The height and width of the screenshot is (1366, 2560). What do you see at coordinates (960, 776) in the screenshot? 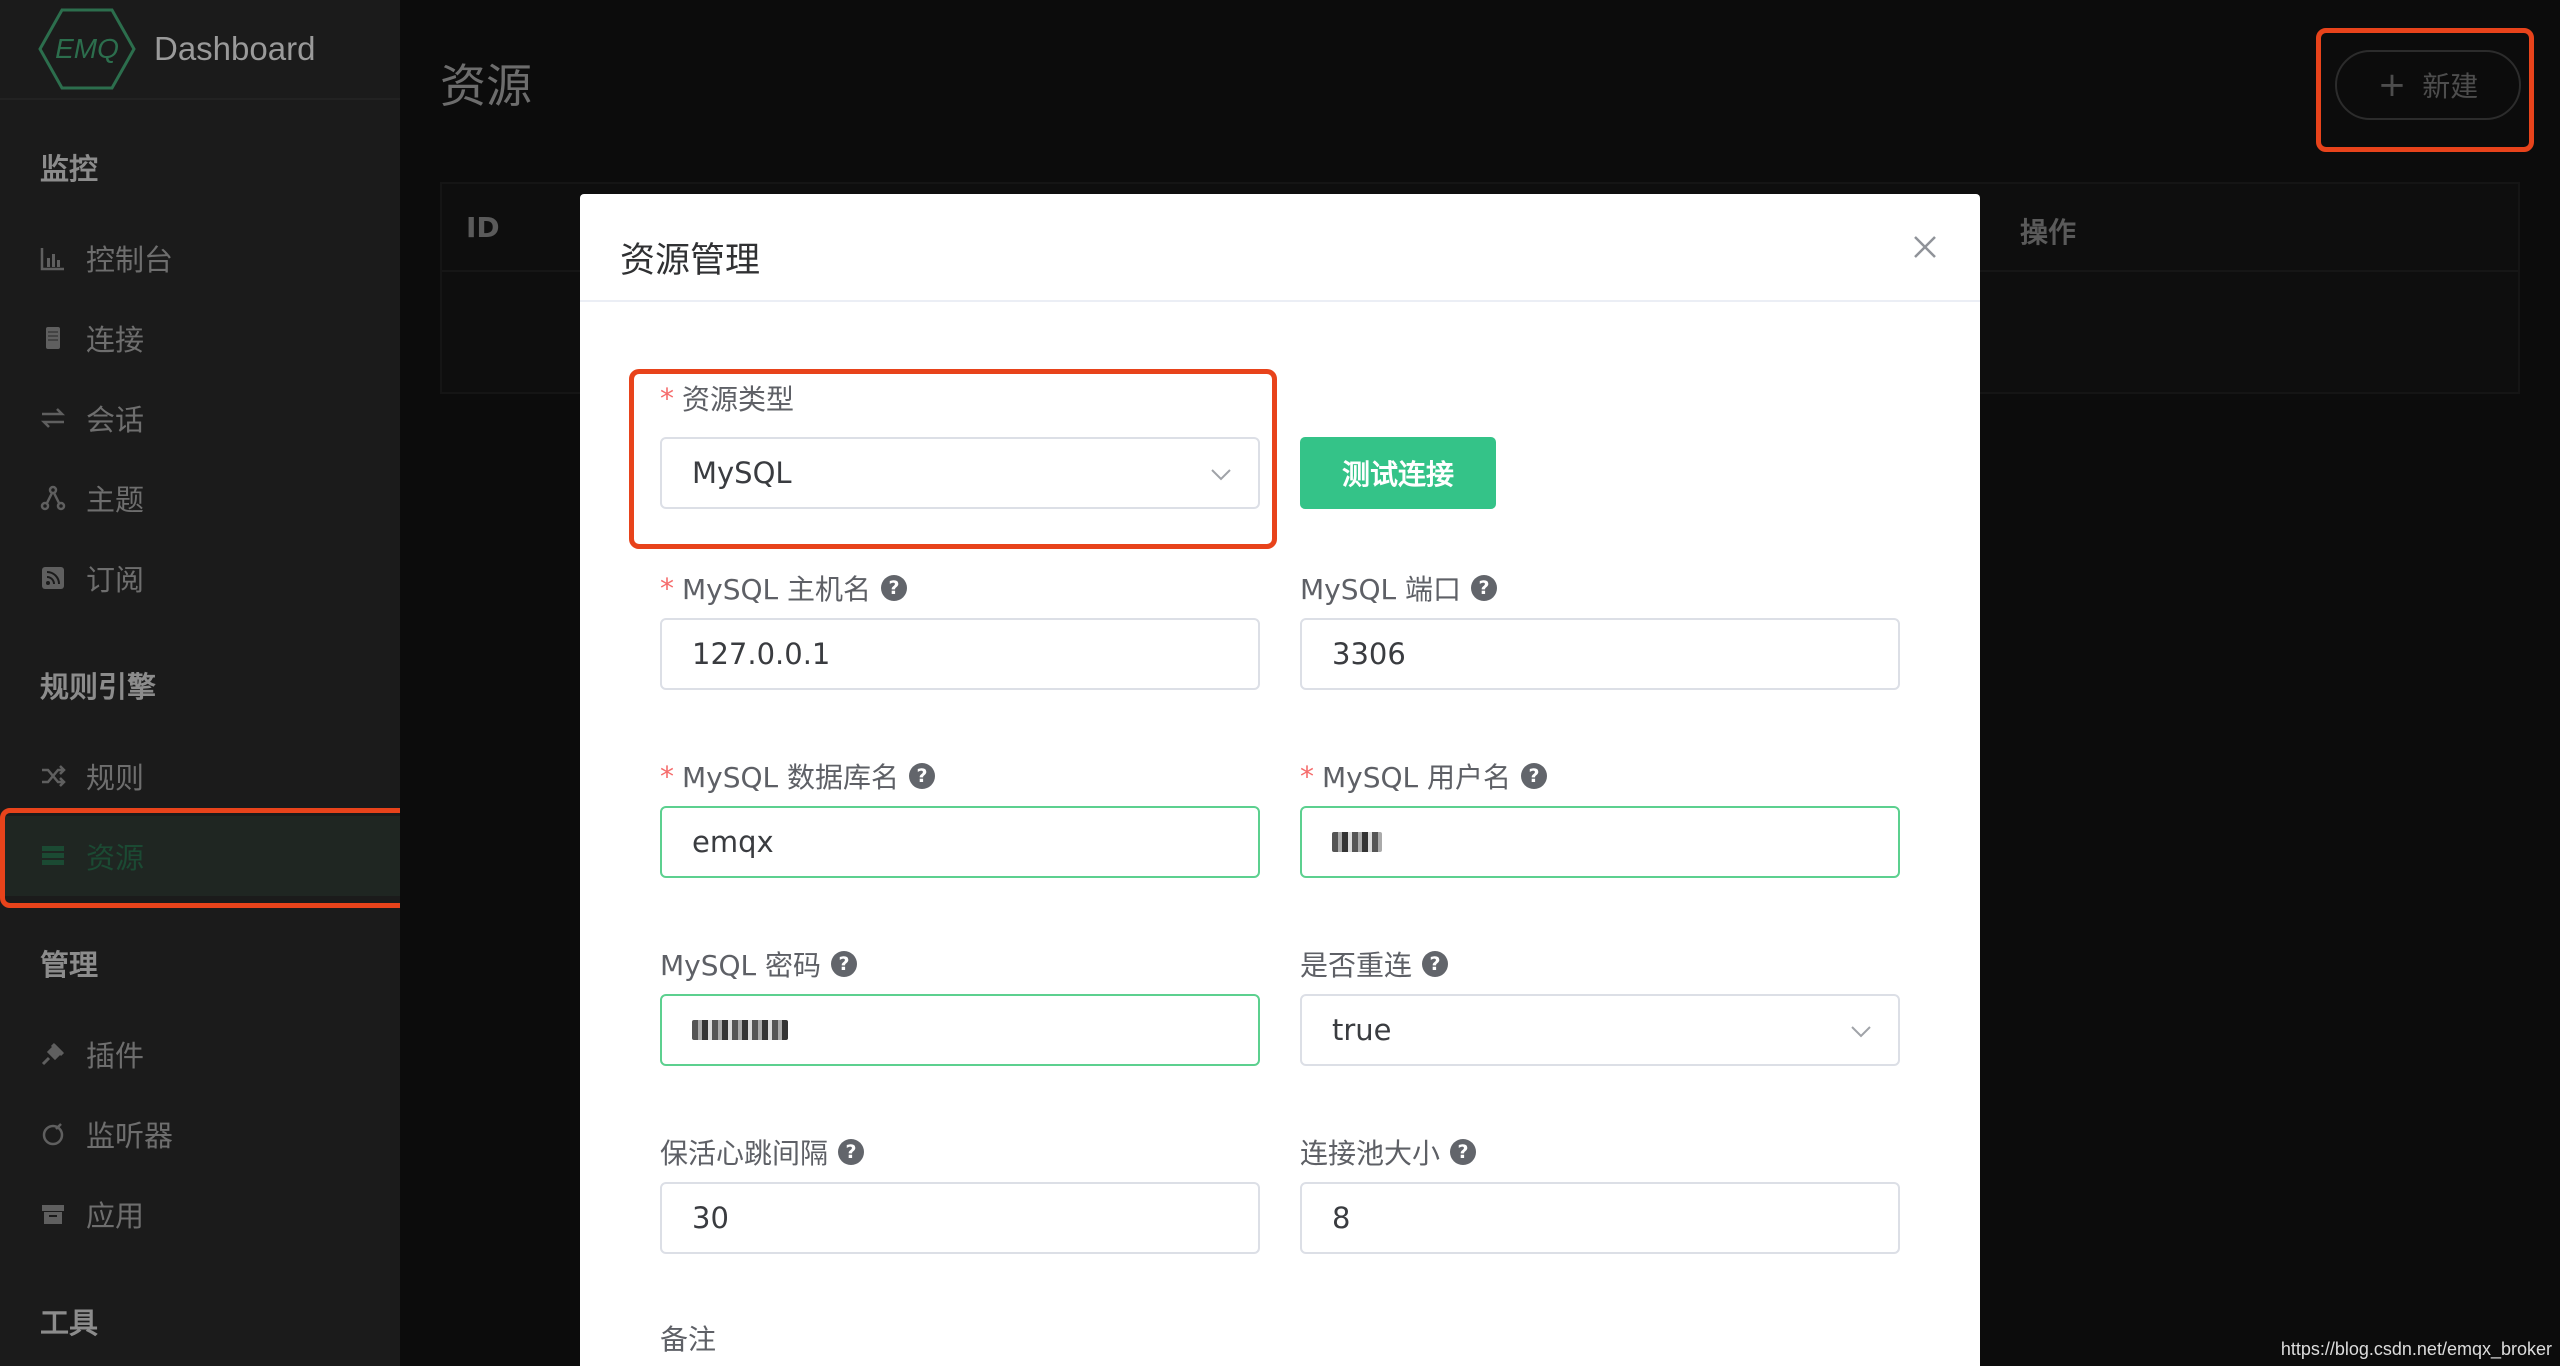
I see `field-label: * MySQL 数据库名?` at bounding box center [960, 776].